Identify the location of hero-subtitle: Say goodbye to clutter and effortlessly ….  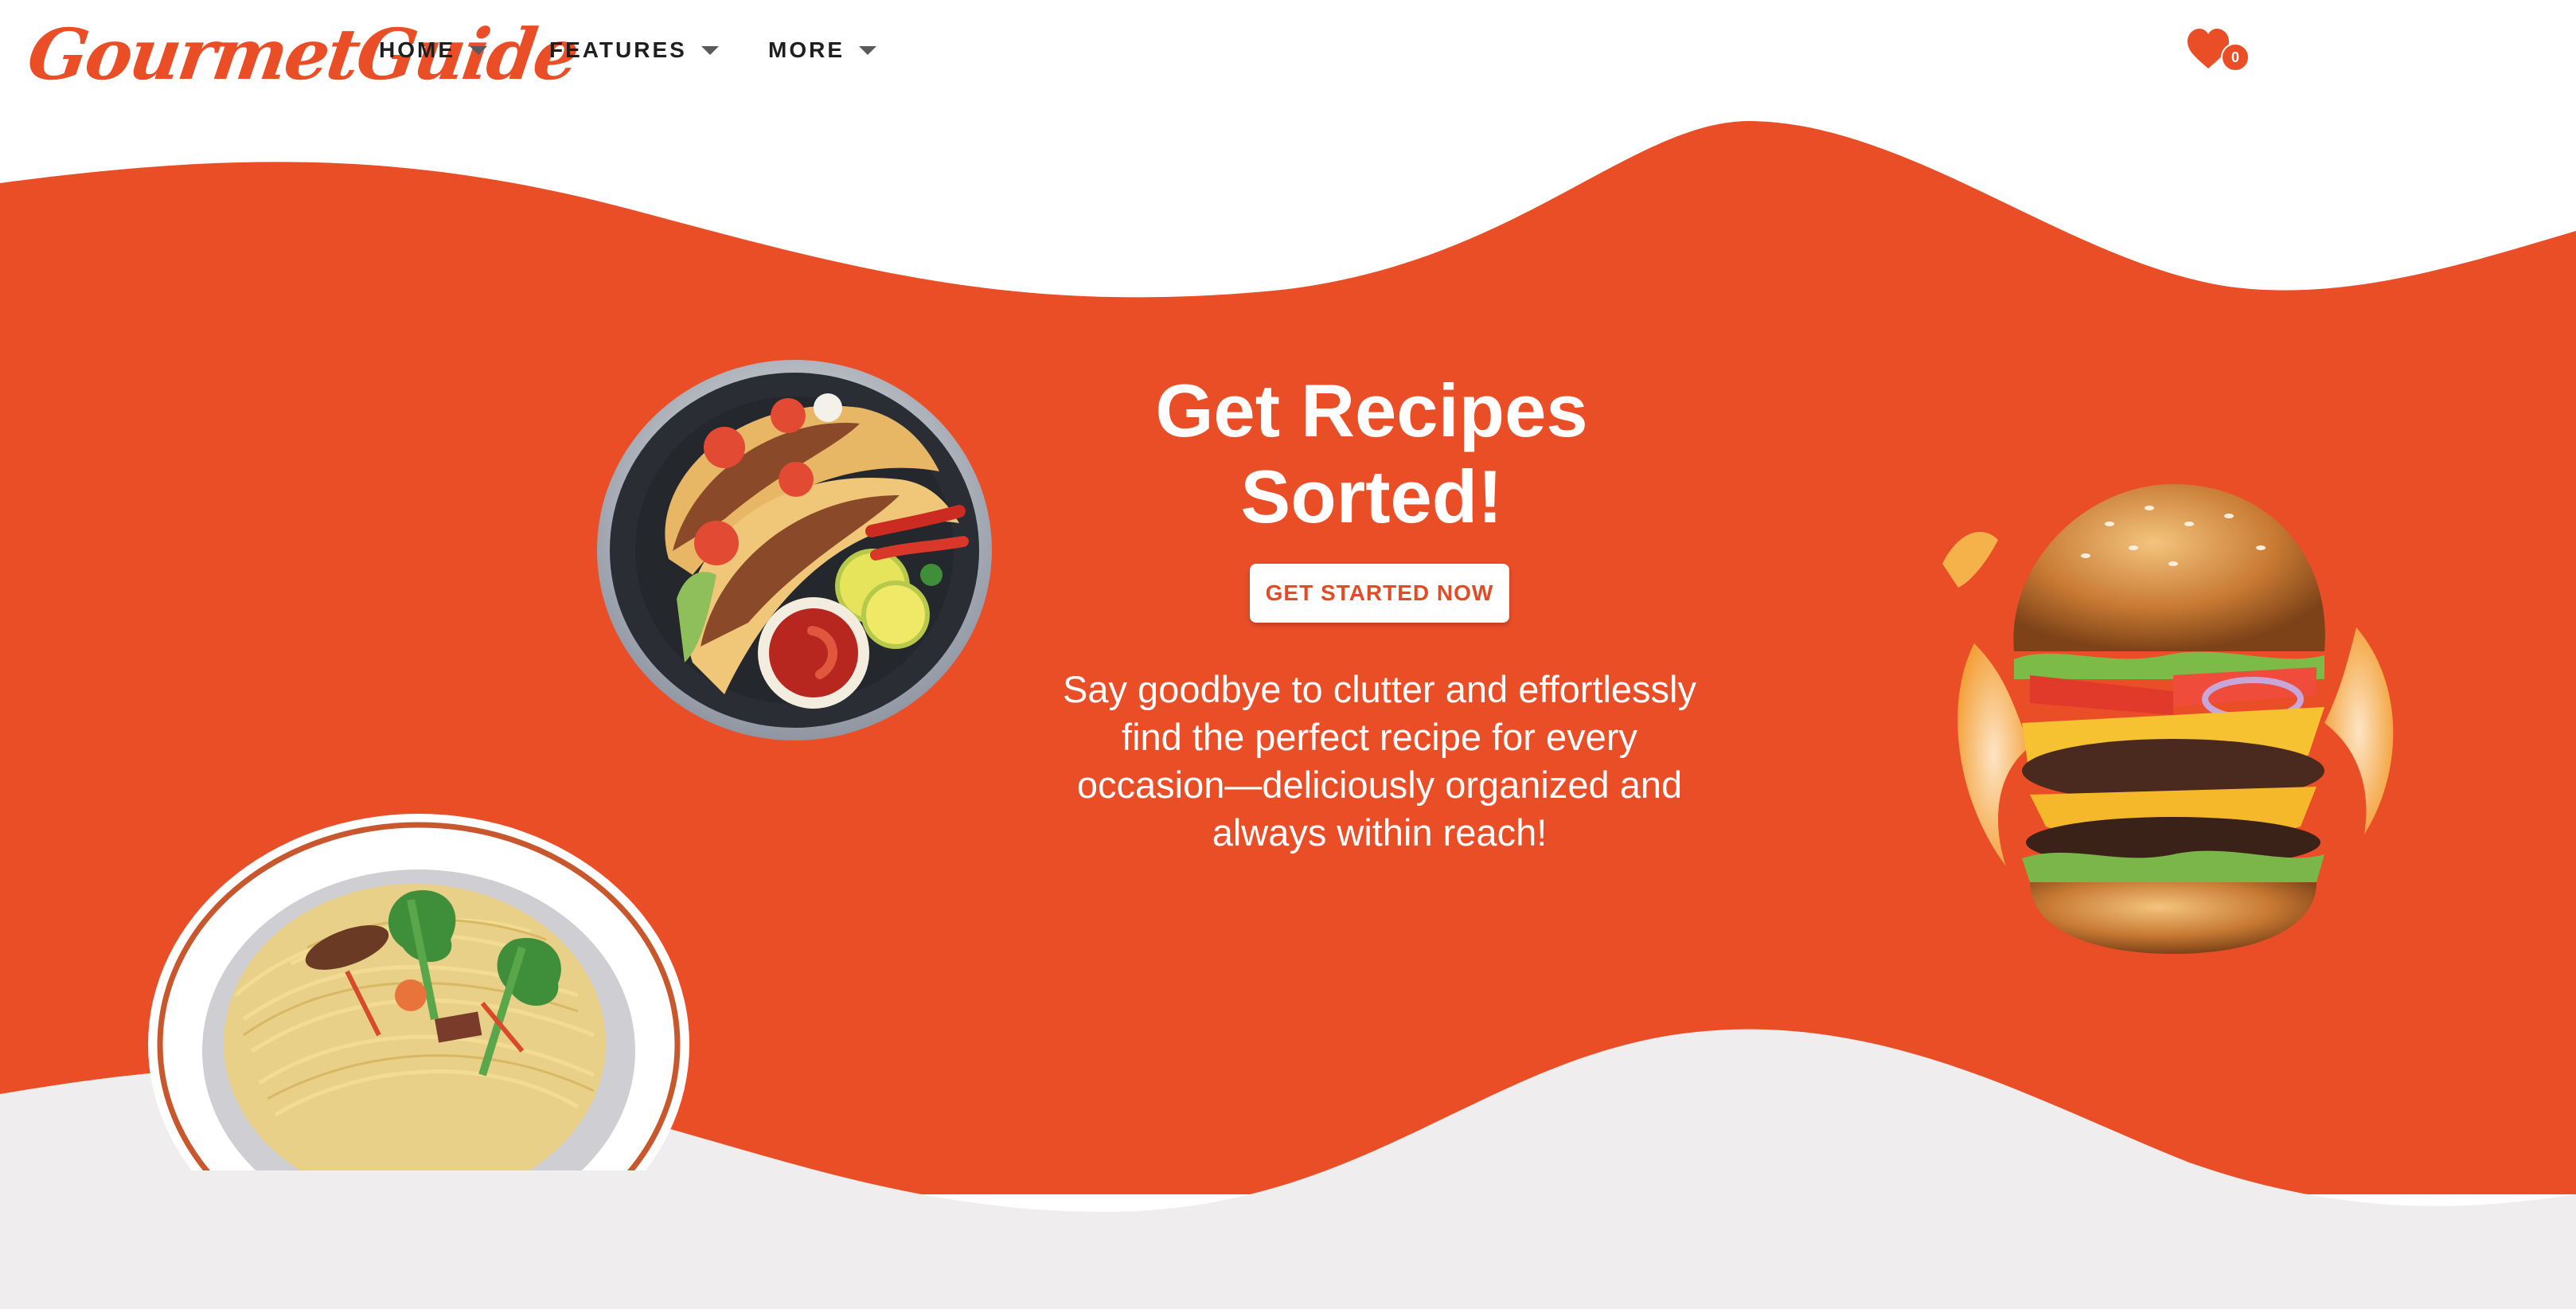
(1379, 761).